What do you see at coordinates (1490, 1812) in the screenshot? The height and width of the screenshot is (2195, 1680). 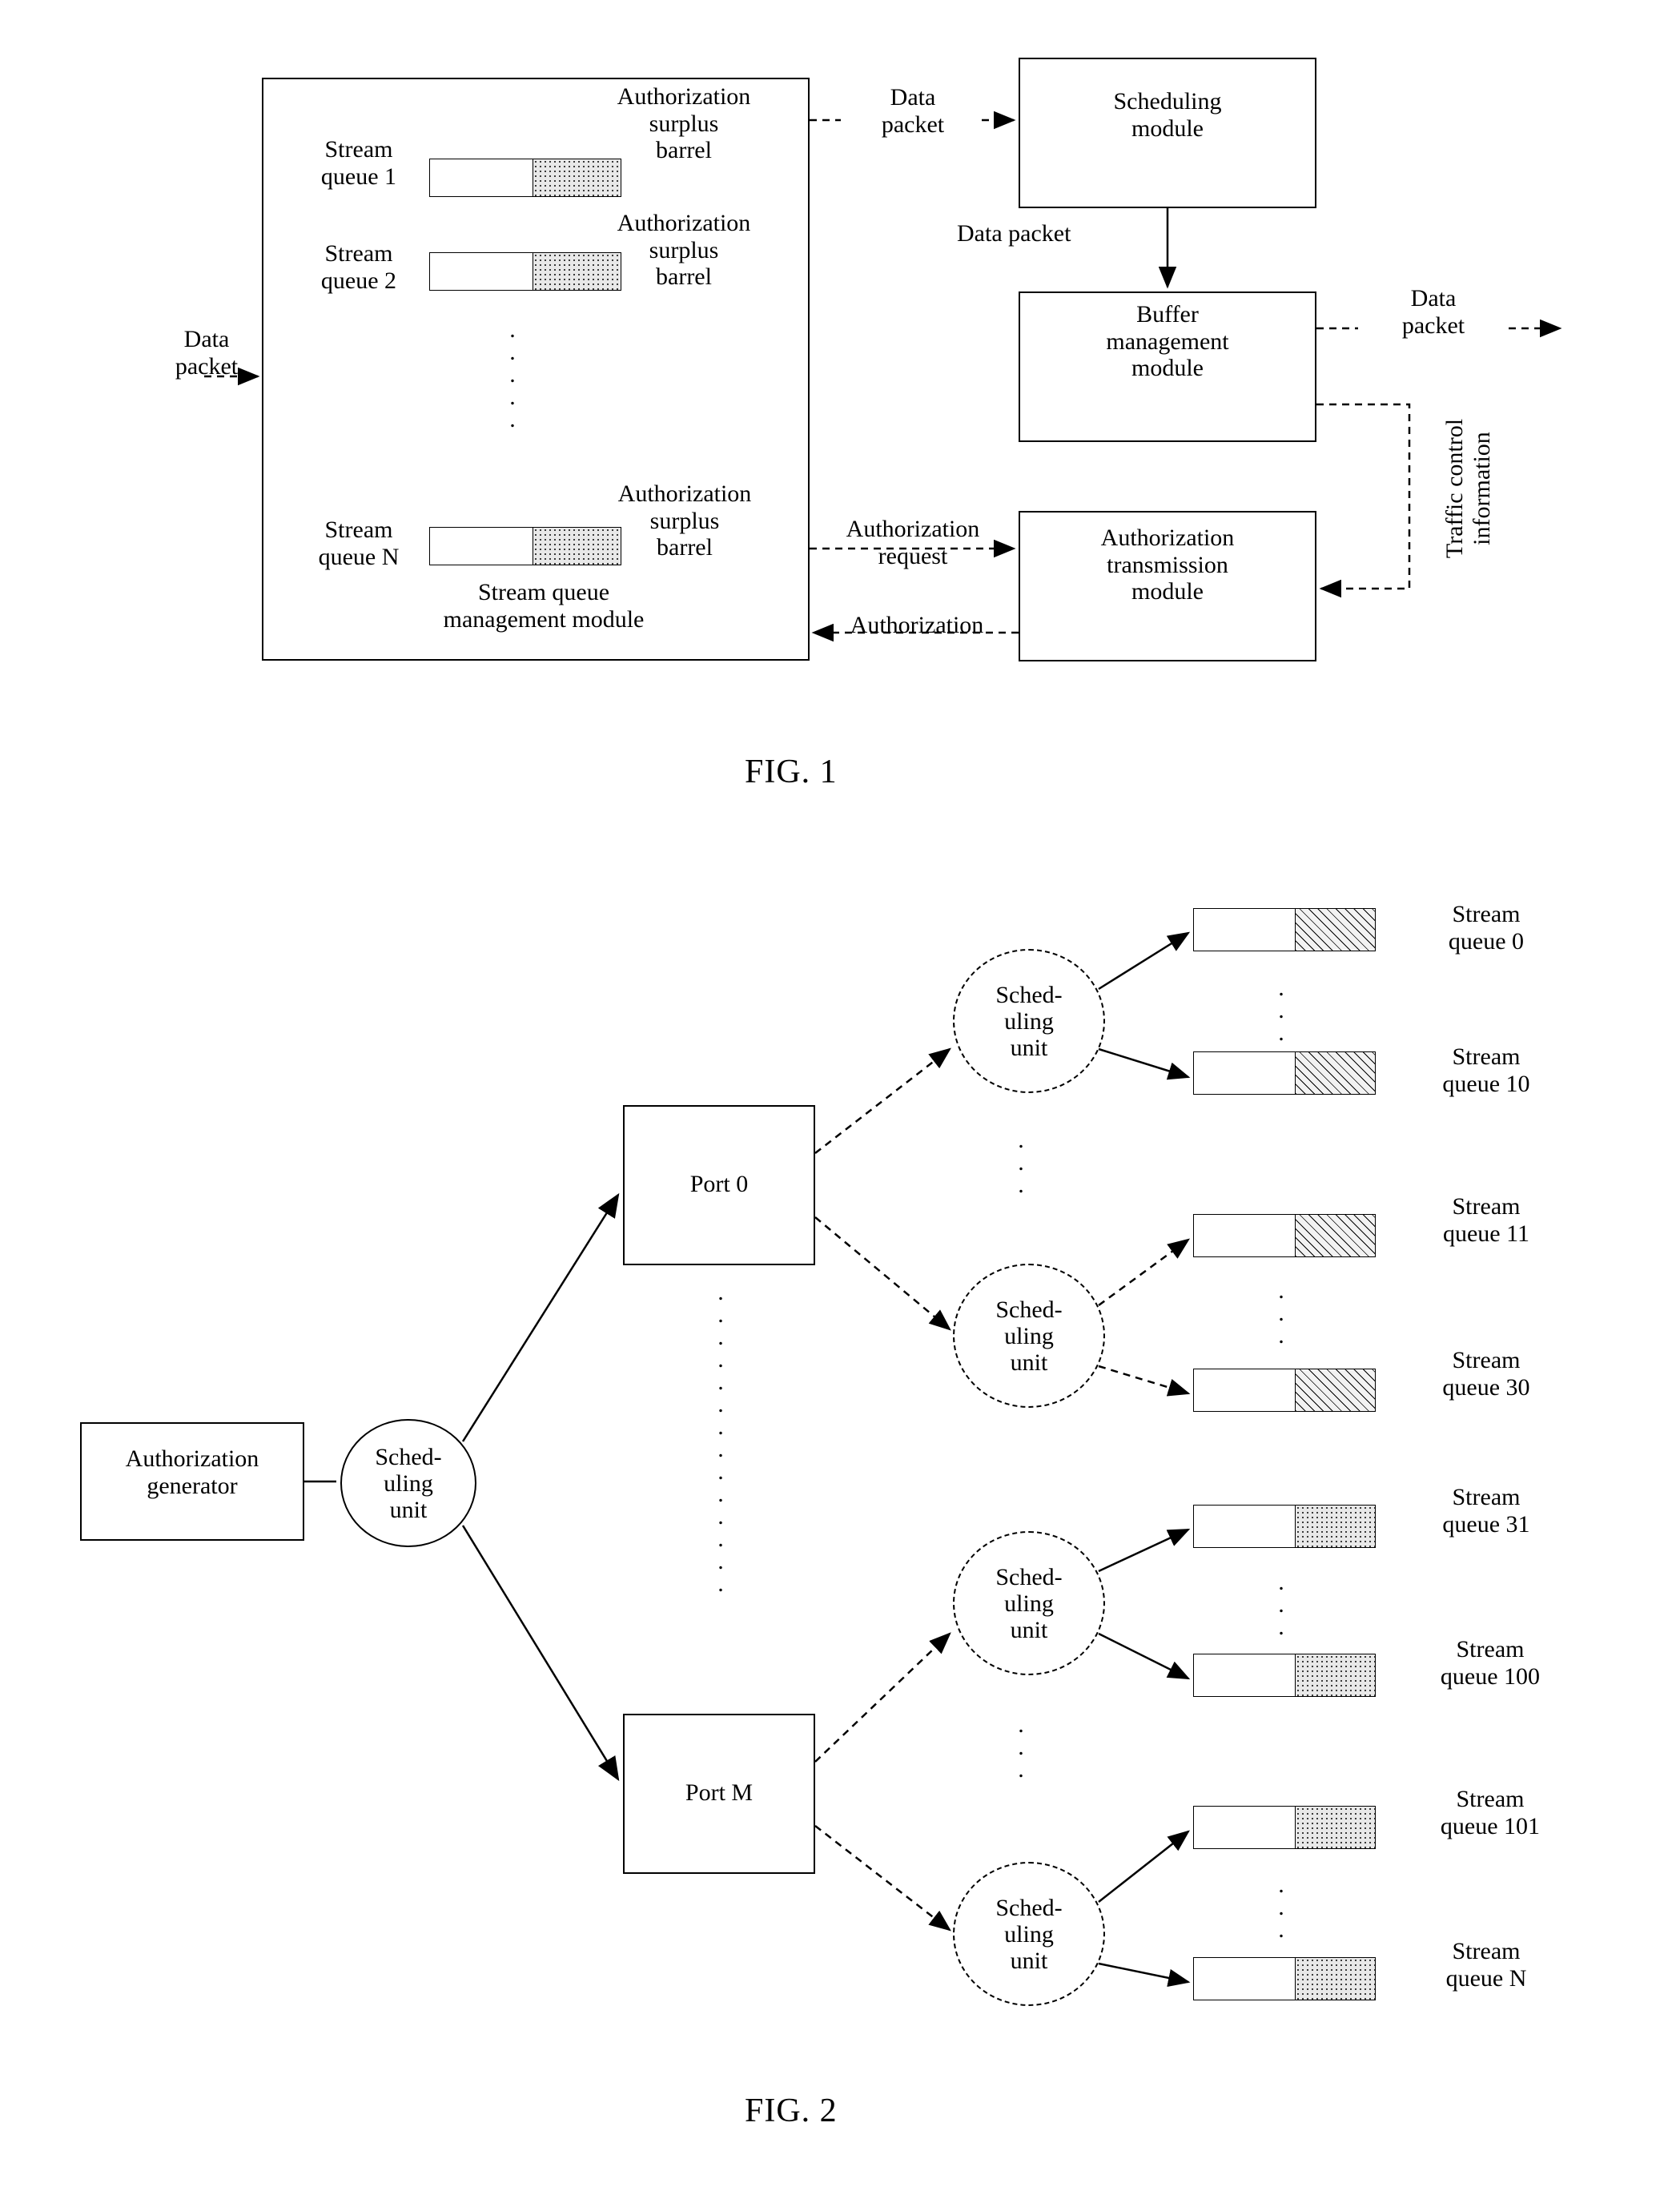 I see `fig2-stream-queue-101-label: Stream queue 101` at bounding box center [1490, 1812].